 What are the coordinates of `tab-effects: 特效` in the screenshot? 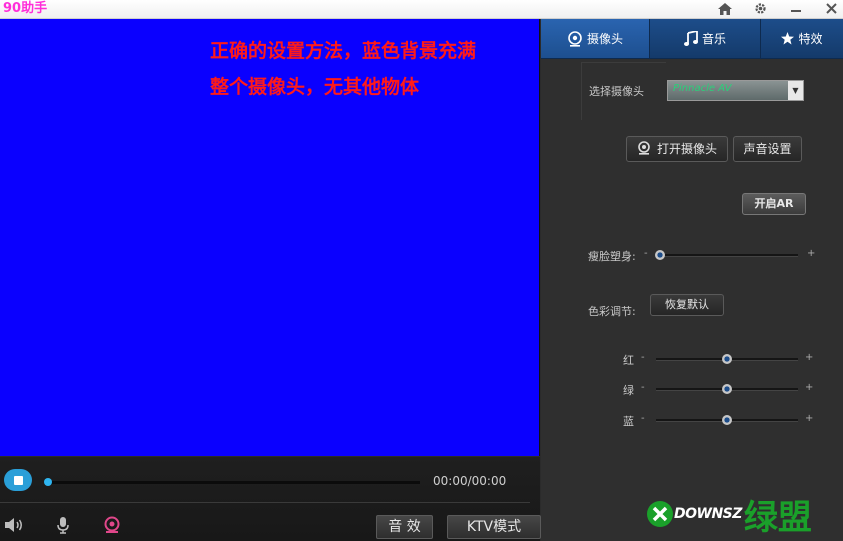 It's located at (802, 38).